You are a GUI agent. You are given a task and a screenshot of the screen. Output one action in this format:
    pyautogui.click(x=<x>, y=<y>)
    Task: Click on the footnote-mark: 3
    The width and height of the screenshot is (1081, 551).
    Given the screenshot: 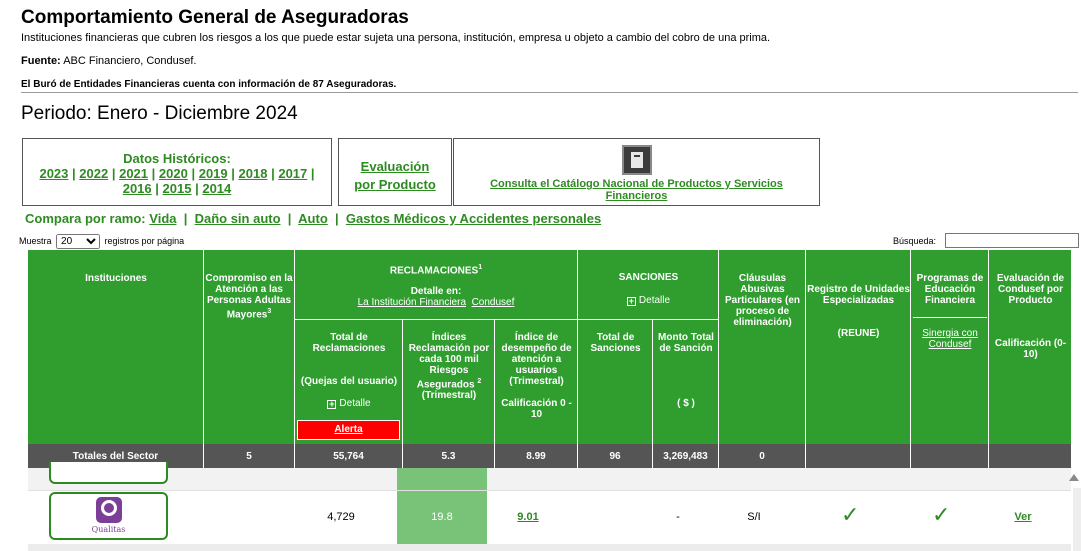 What is the action you would take?
    pyautogui.click(x=269, y=311)
    